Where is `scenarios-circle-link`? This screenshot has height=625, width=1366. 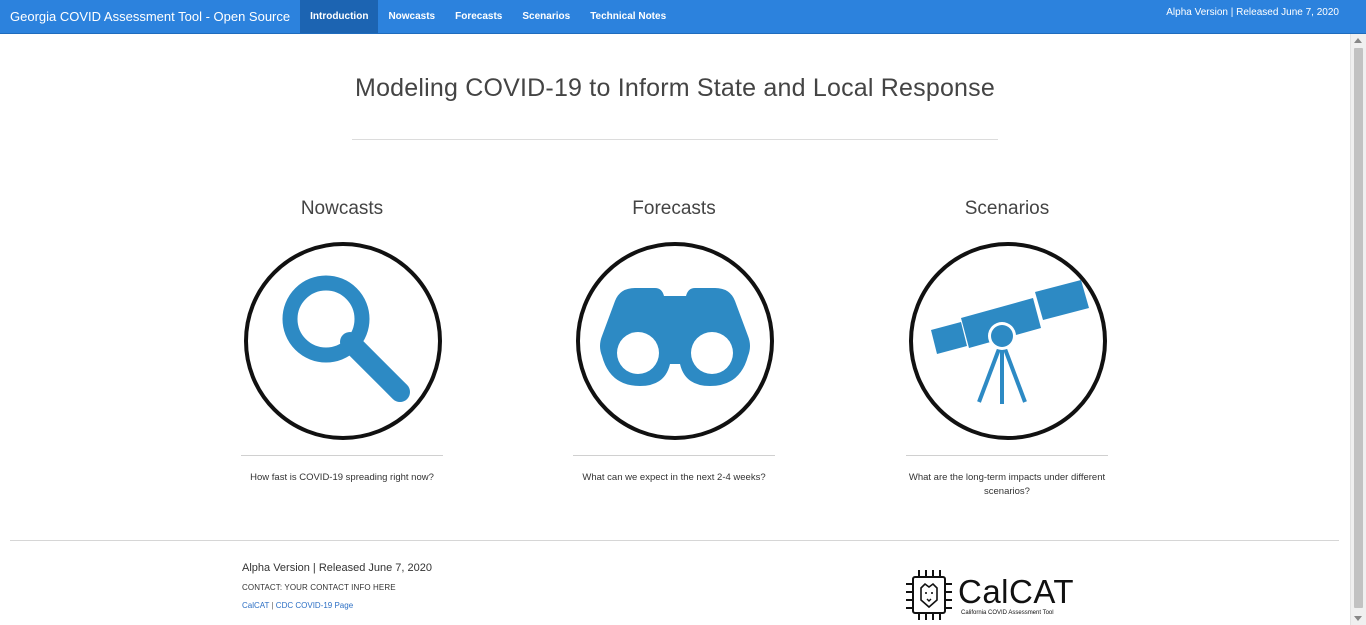 scenarios-circle-link is located at coordinates (1008, 341).